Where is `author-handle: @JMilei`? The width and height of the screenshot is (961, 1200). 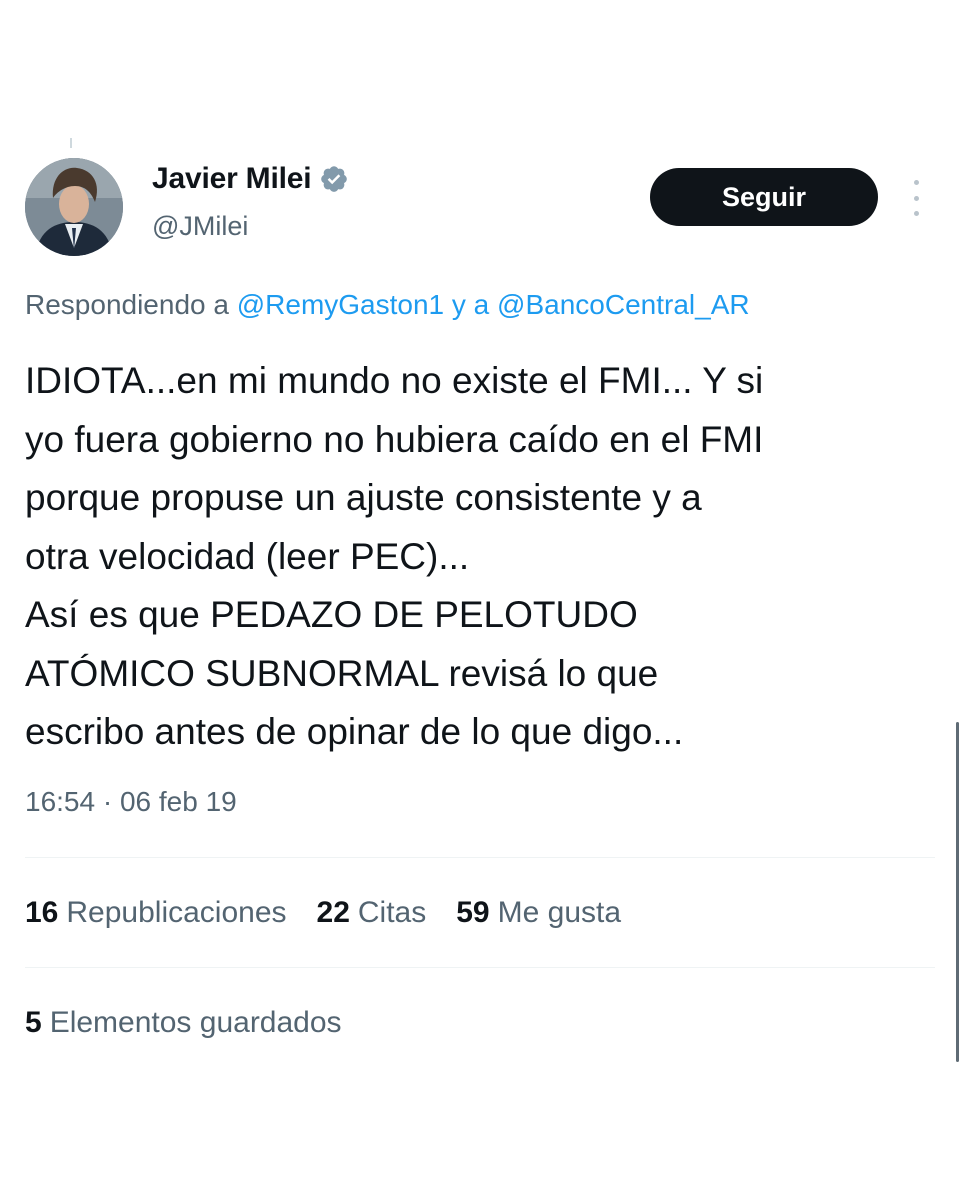 author-handle: @JMilei is located at coordinates (200, 226).